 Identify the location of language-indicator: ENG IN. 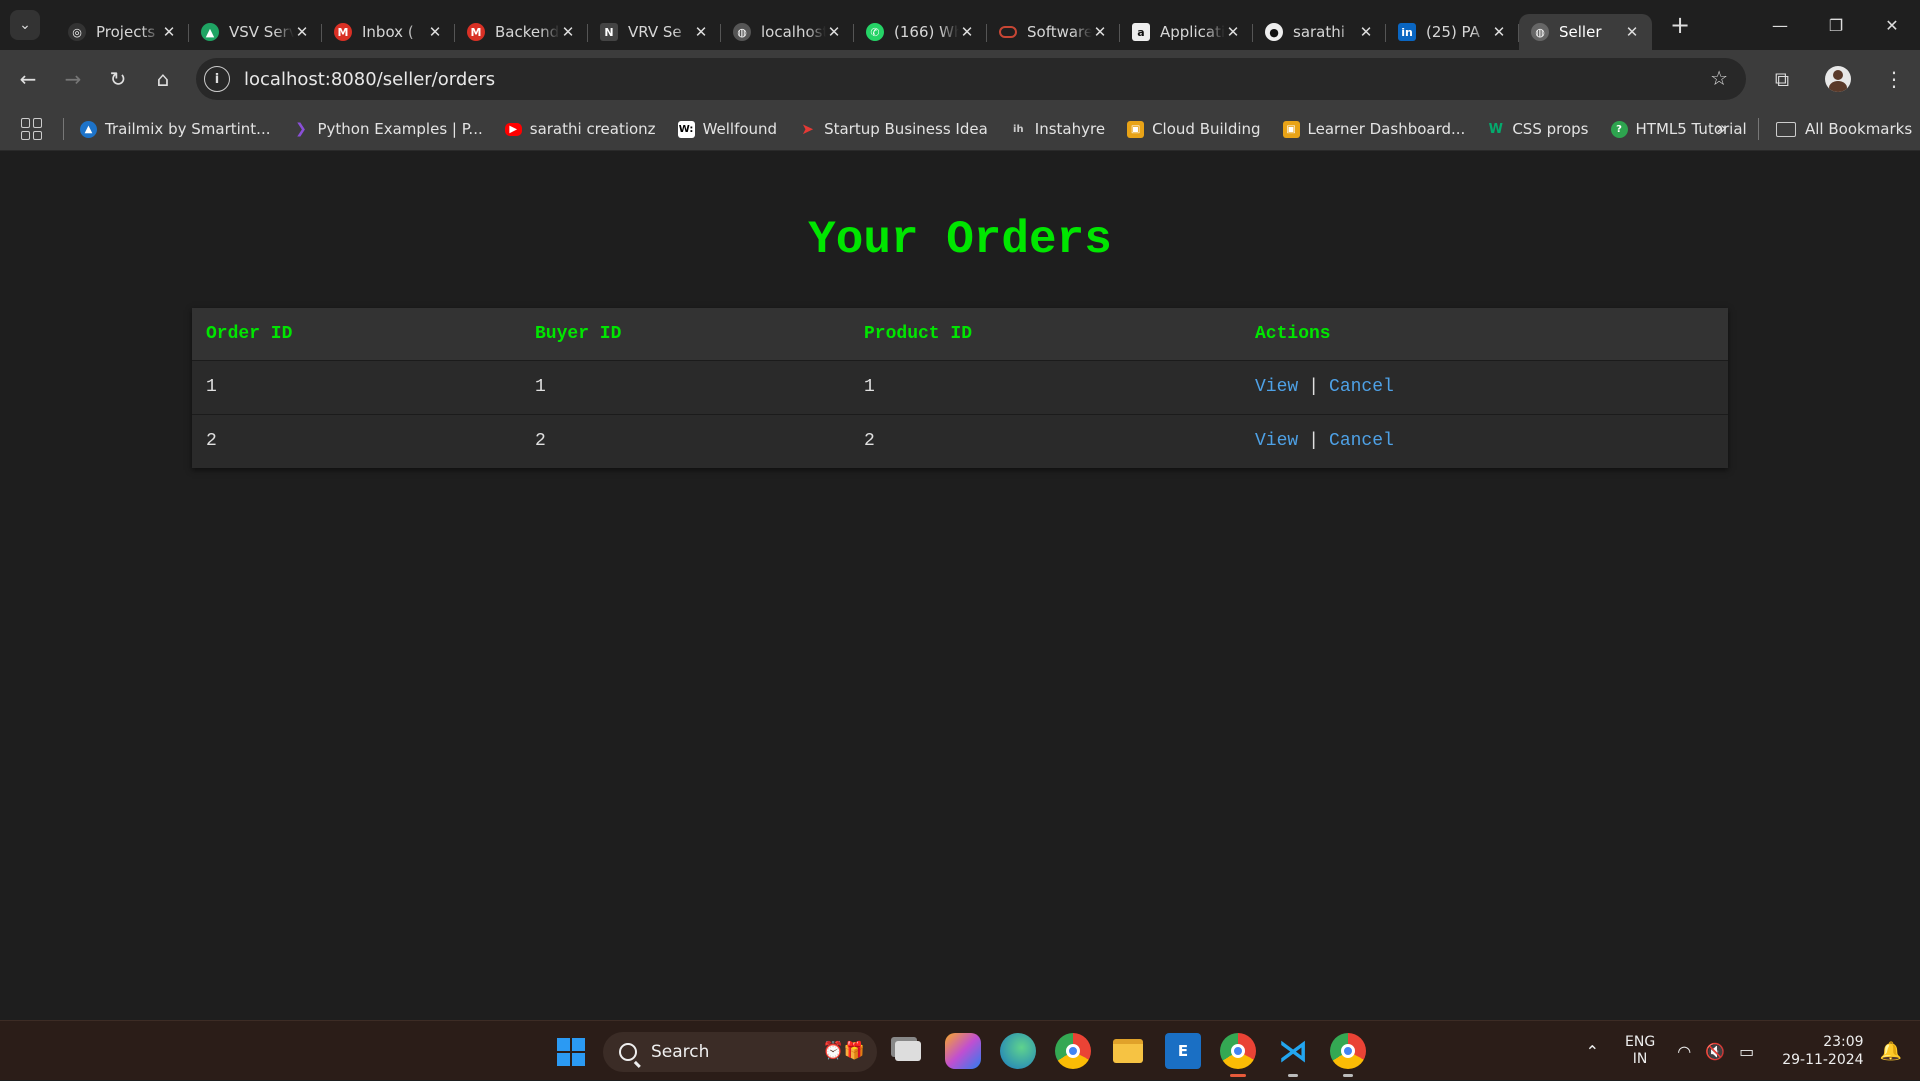
(1640, 1051).